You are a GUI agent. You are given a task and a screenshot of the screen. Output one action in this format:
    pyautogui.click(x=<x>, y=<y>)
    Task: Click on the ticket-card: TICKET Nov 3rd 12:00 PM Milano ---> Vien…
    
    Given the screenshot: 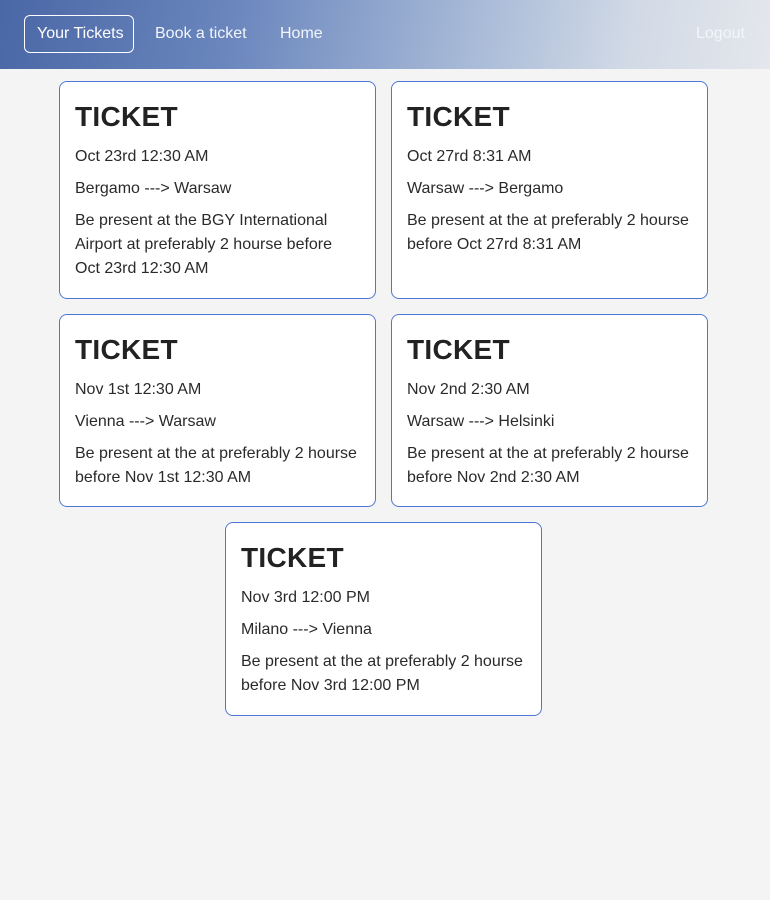 What is the action you would take?
    pyautogui.click(x=383, y=619)
    